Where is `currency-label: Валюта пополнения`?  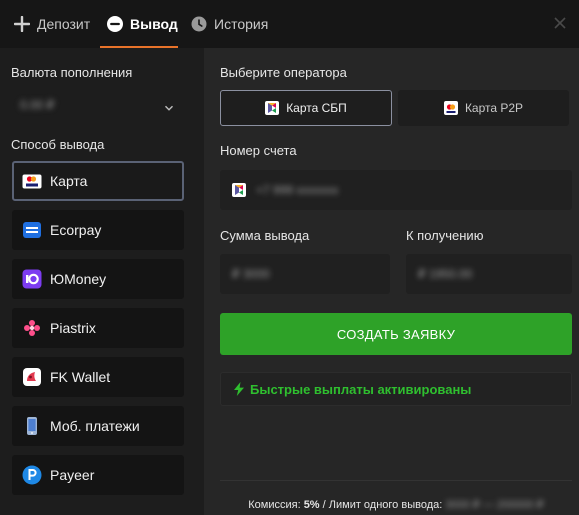
currency-label: Валюта пополнения is located at coordinates (72, 72).